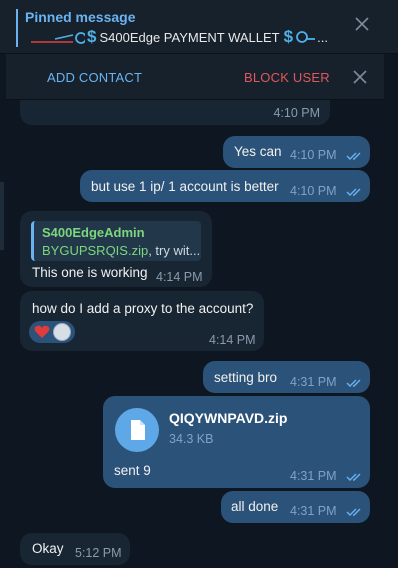  What do you see at coordinates (42, 331) in the screenshot?
I see `heart-icon` at bounding box center [42, 331].